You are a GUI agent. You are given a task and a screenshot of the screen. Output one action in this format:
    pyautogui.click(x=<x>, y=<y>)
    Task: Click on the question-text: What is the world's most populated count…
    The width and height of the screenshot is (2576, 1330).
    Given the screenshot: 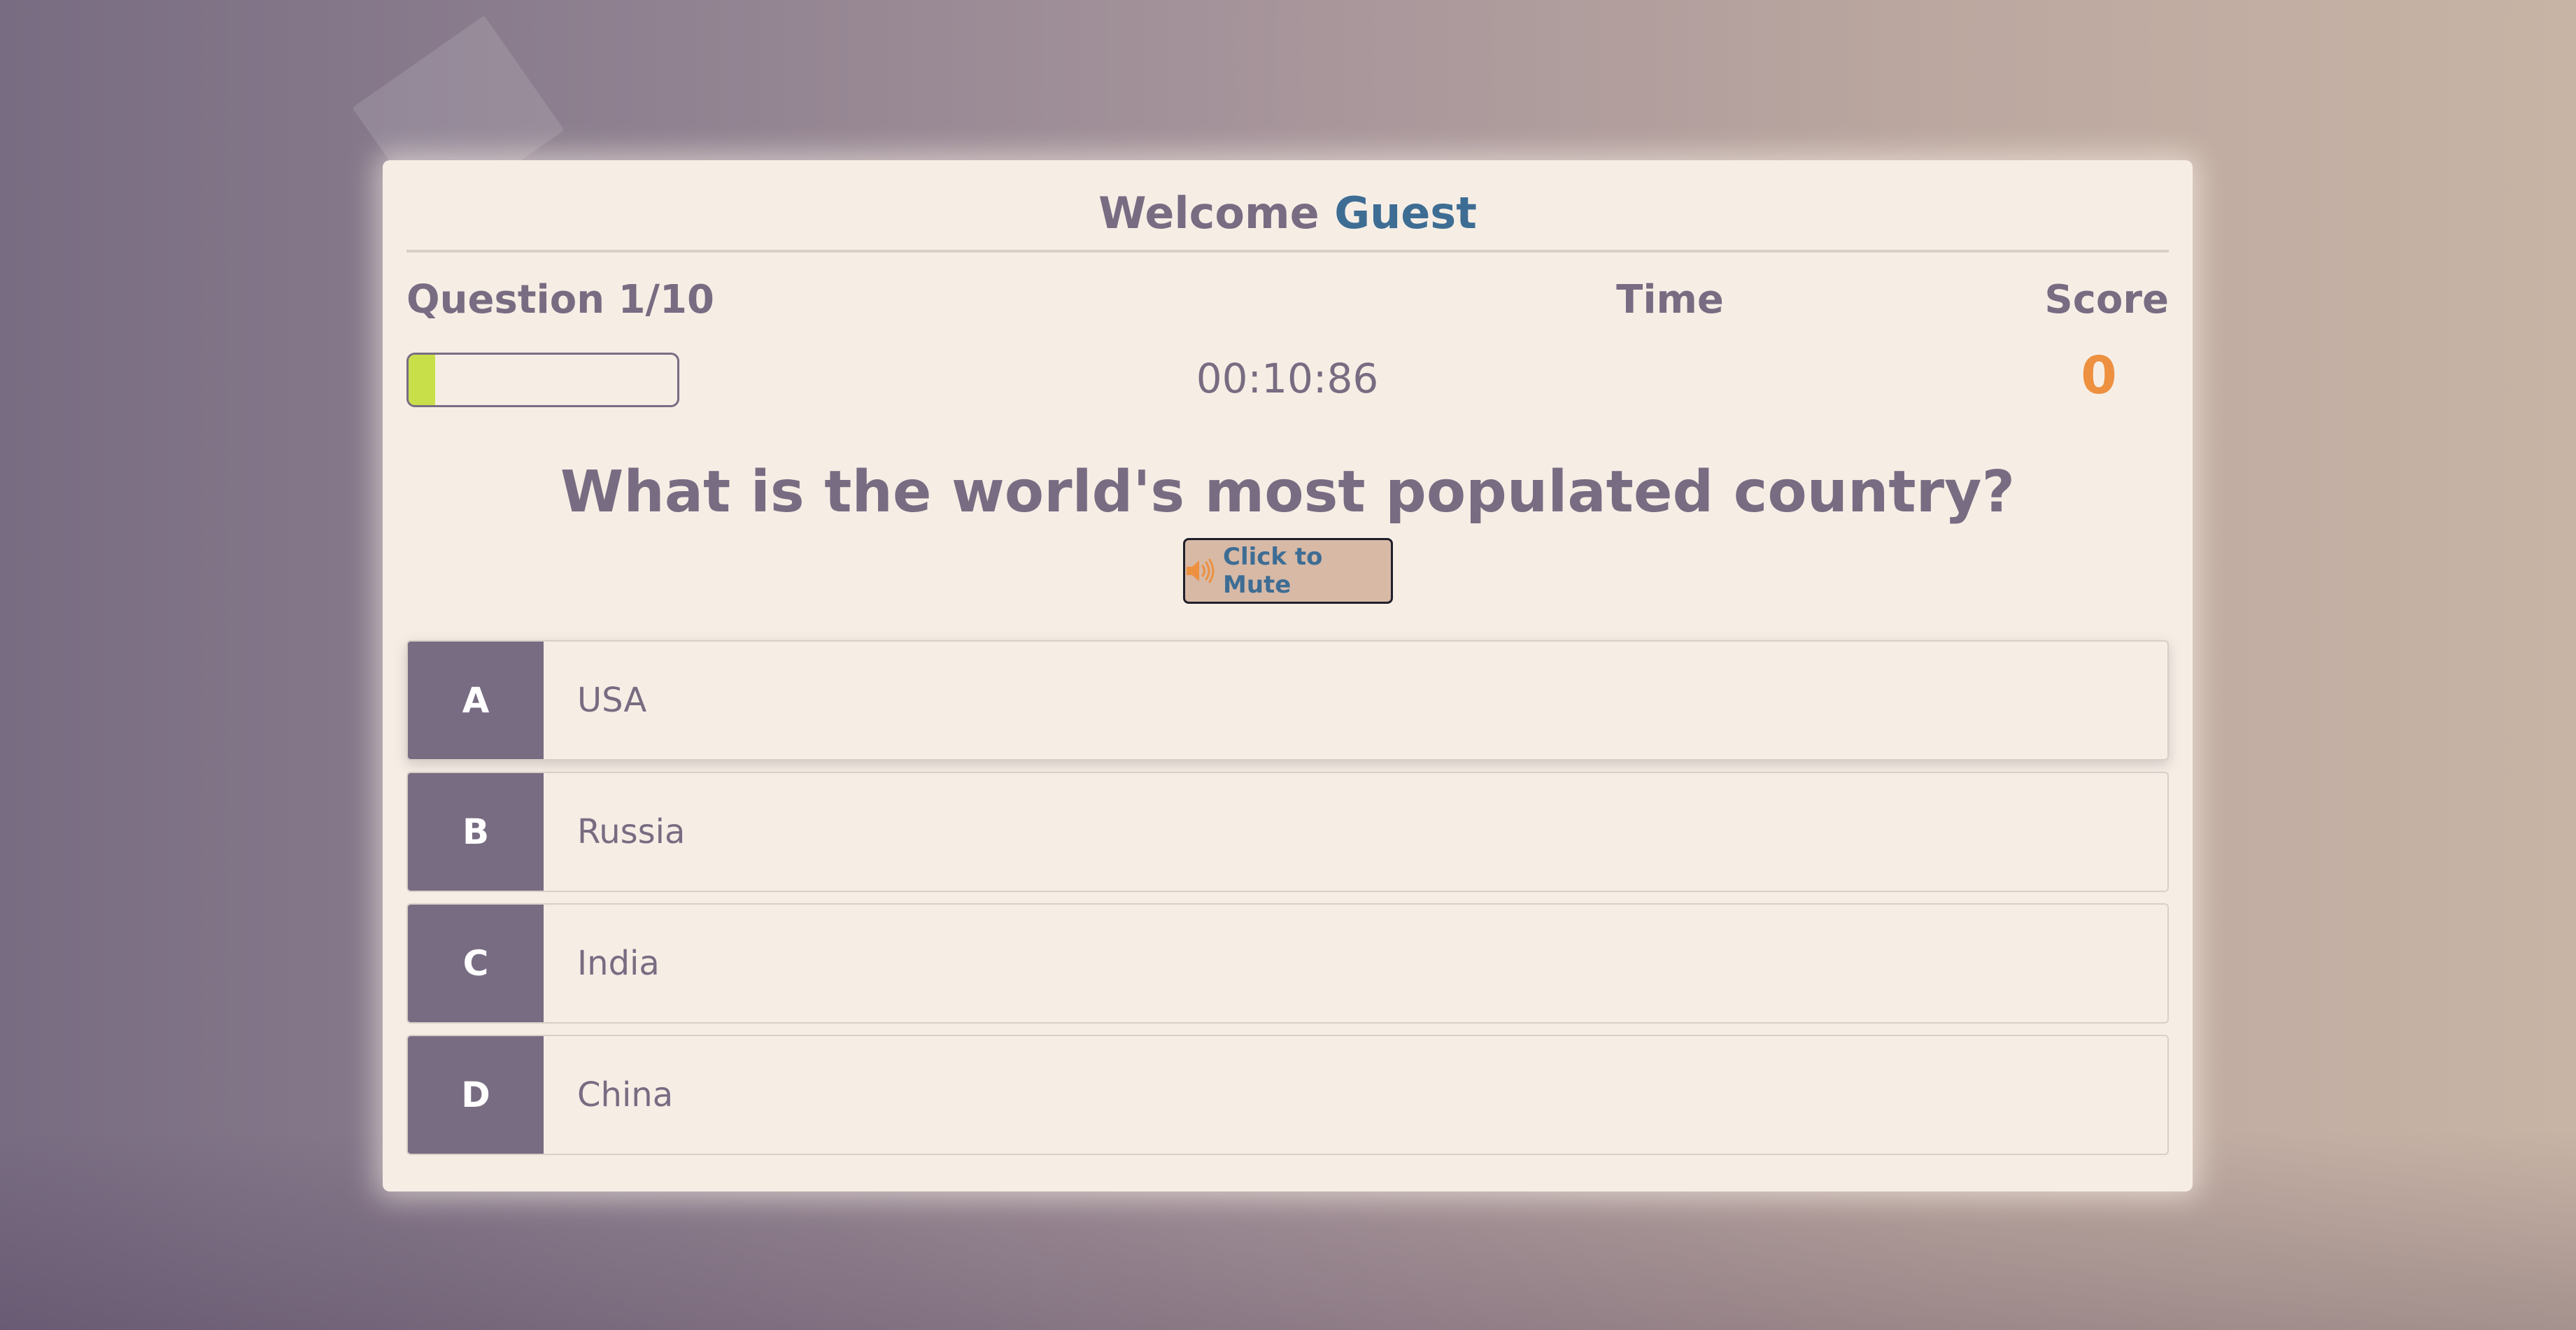 What is the action you would take?
    pyautogui.click(x=1288, y=492)
    